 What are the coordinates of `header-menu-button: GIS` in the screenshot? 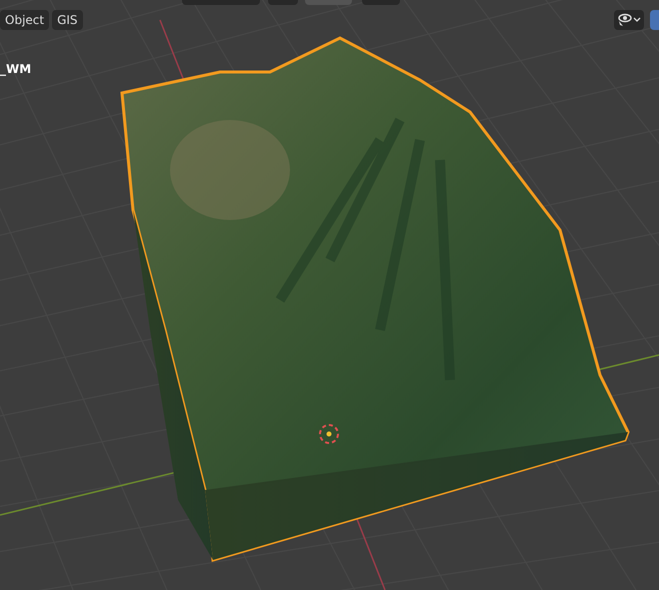 It's located at (67, 20).